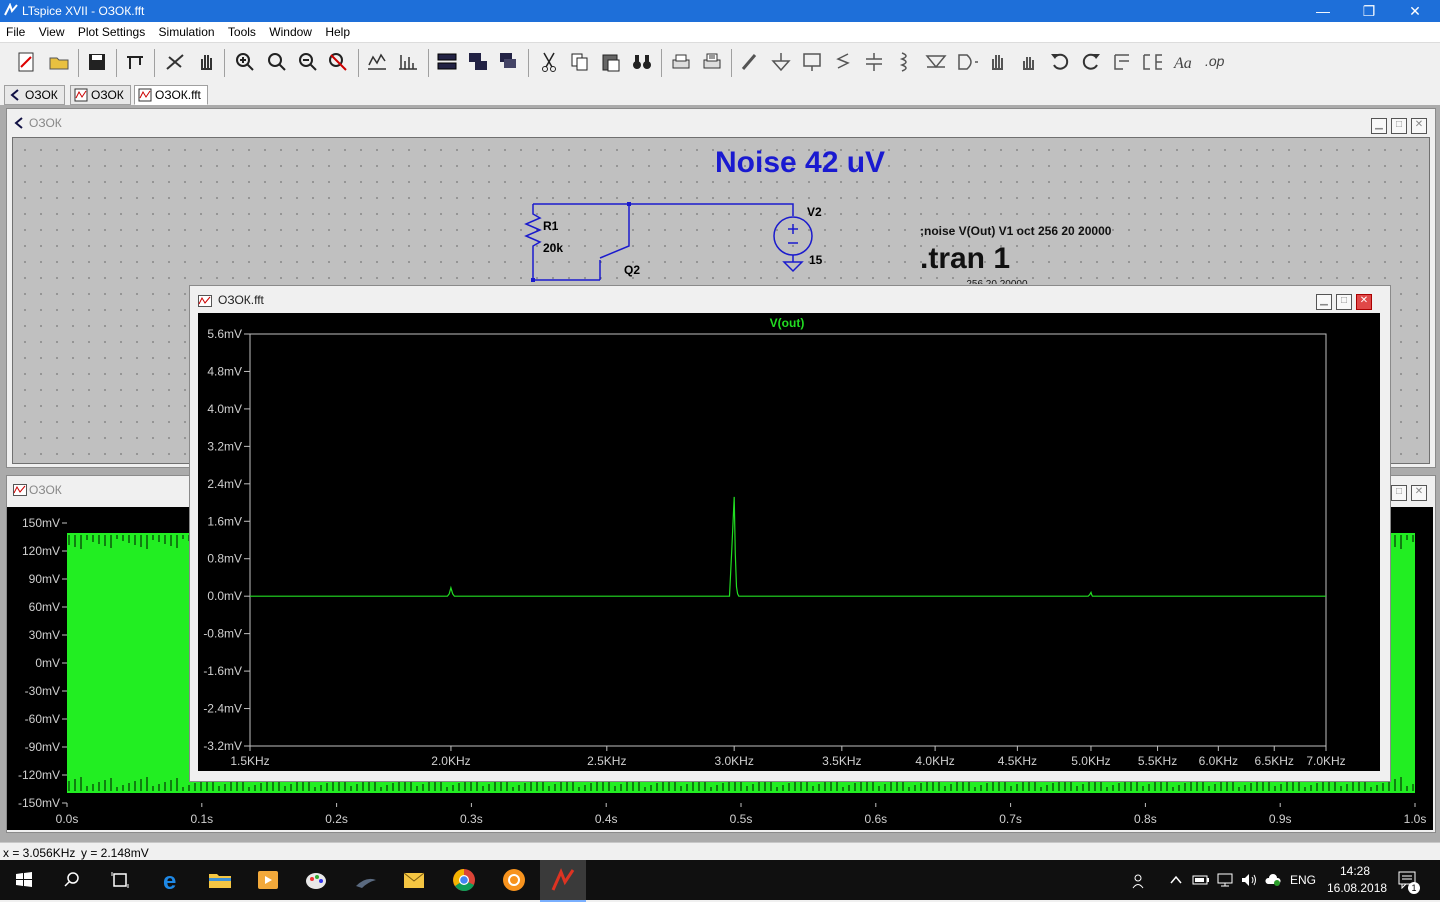 Image resolution: width=1440 pixels, height=902 pixels. I want to click on cascade-icon, so click(478, 62).